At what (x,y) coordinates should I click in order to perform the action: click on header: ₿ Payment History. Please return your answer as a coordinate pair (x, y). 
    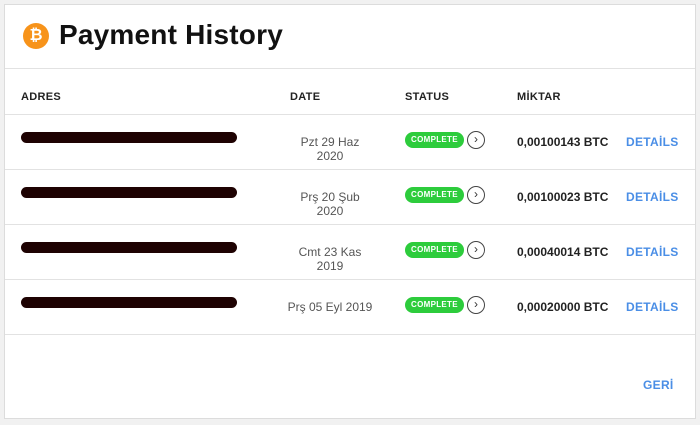
    Looking at the image, I should click on (350, 37).